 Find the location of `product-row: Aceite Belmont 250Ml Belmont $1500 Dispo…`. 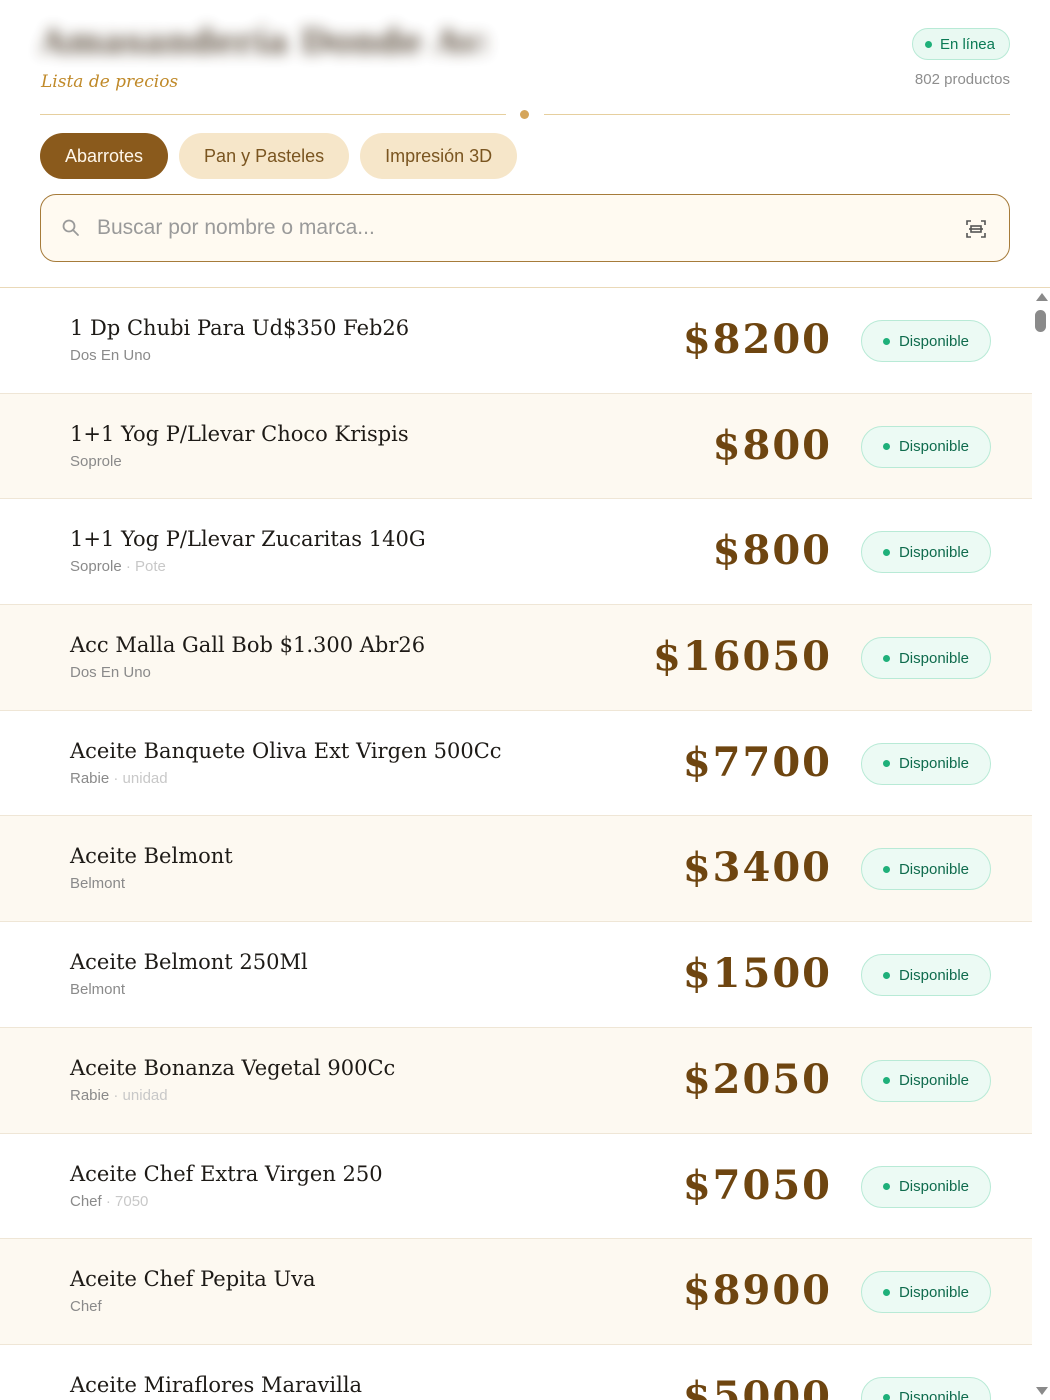

product-row: Aceite Belmont 250Ml Belmont $1500 Dispo… is located at coordinates (516, 975).